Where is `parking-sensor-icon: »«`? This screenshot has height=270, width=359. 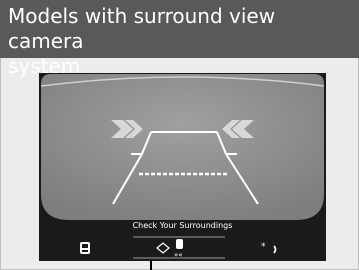
parking-sensor-icon: »« is located at coordinates (169, 249).